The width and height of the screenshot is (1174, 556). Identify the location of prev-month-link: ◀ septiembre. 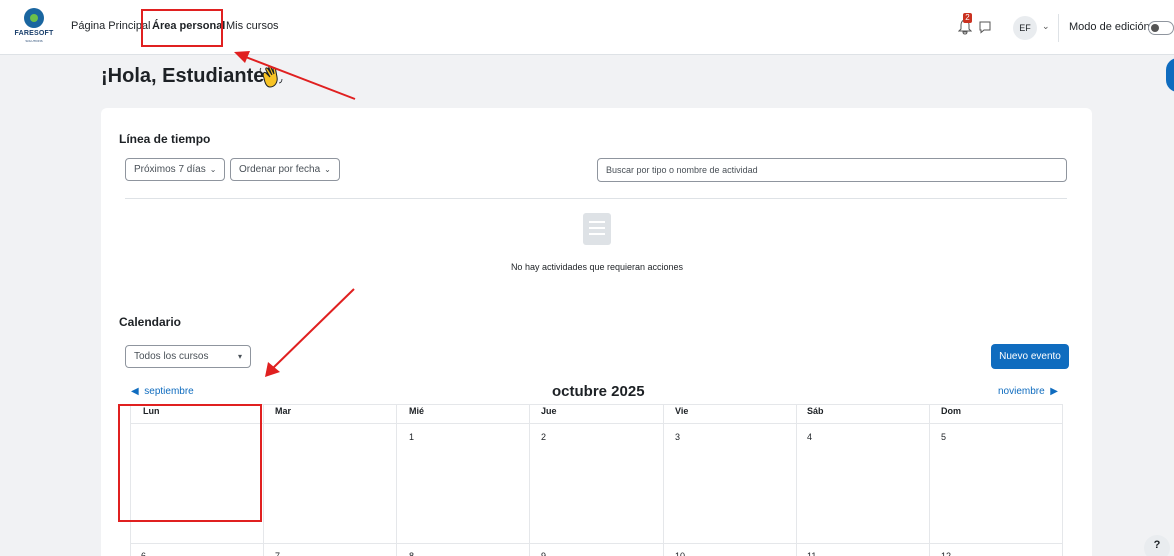
(162, 391).